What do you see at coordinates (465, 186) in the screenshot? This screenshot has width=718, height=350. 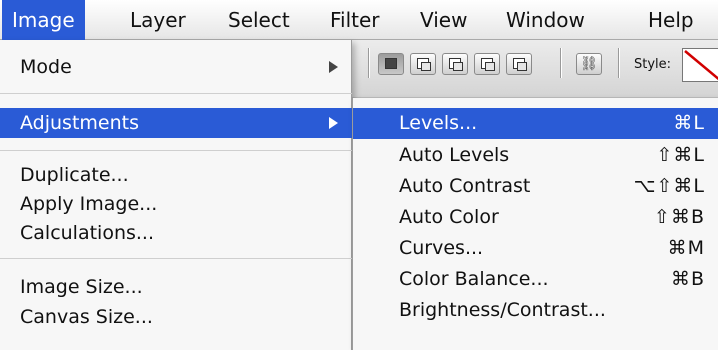 I see `submenu-item-label: Auto Contrast` at bounding box center [465, 186].